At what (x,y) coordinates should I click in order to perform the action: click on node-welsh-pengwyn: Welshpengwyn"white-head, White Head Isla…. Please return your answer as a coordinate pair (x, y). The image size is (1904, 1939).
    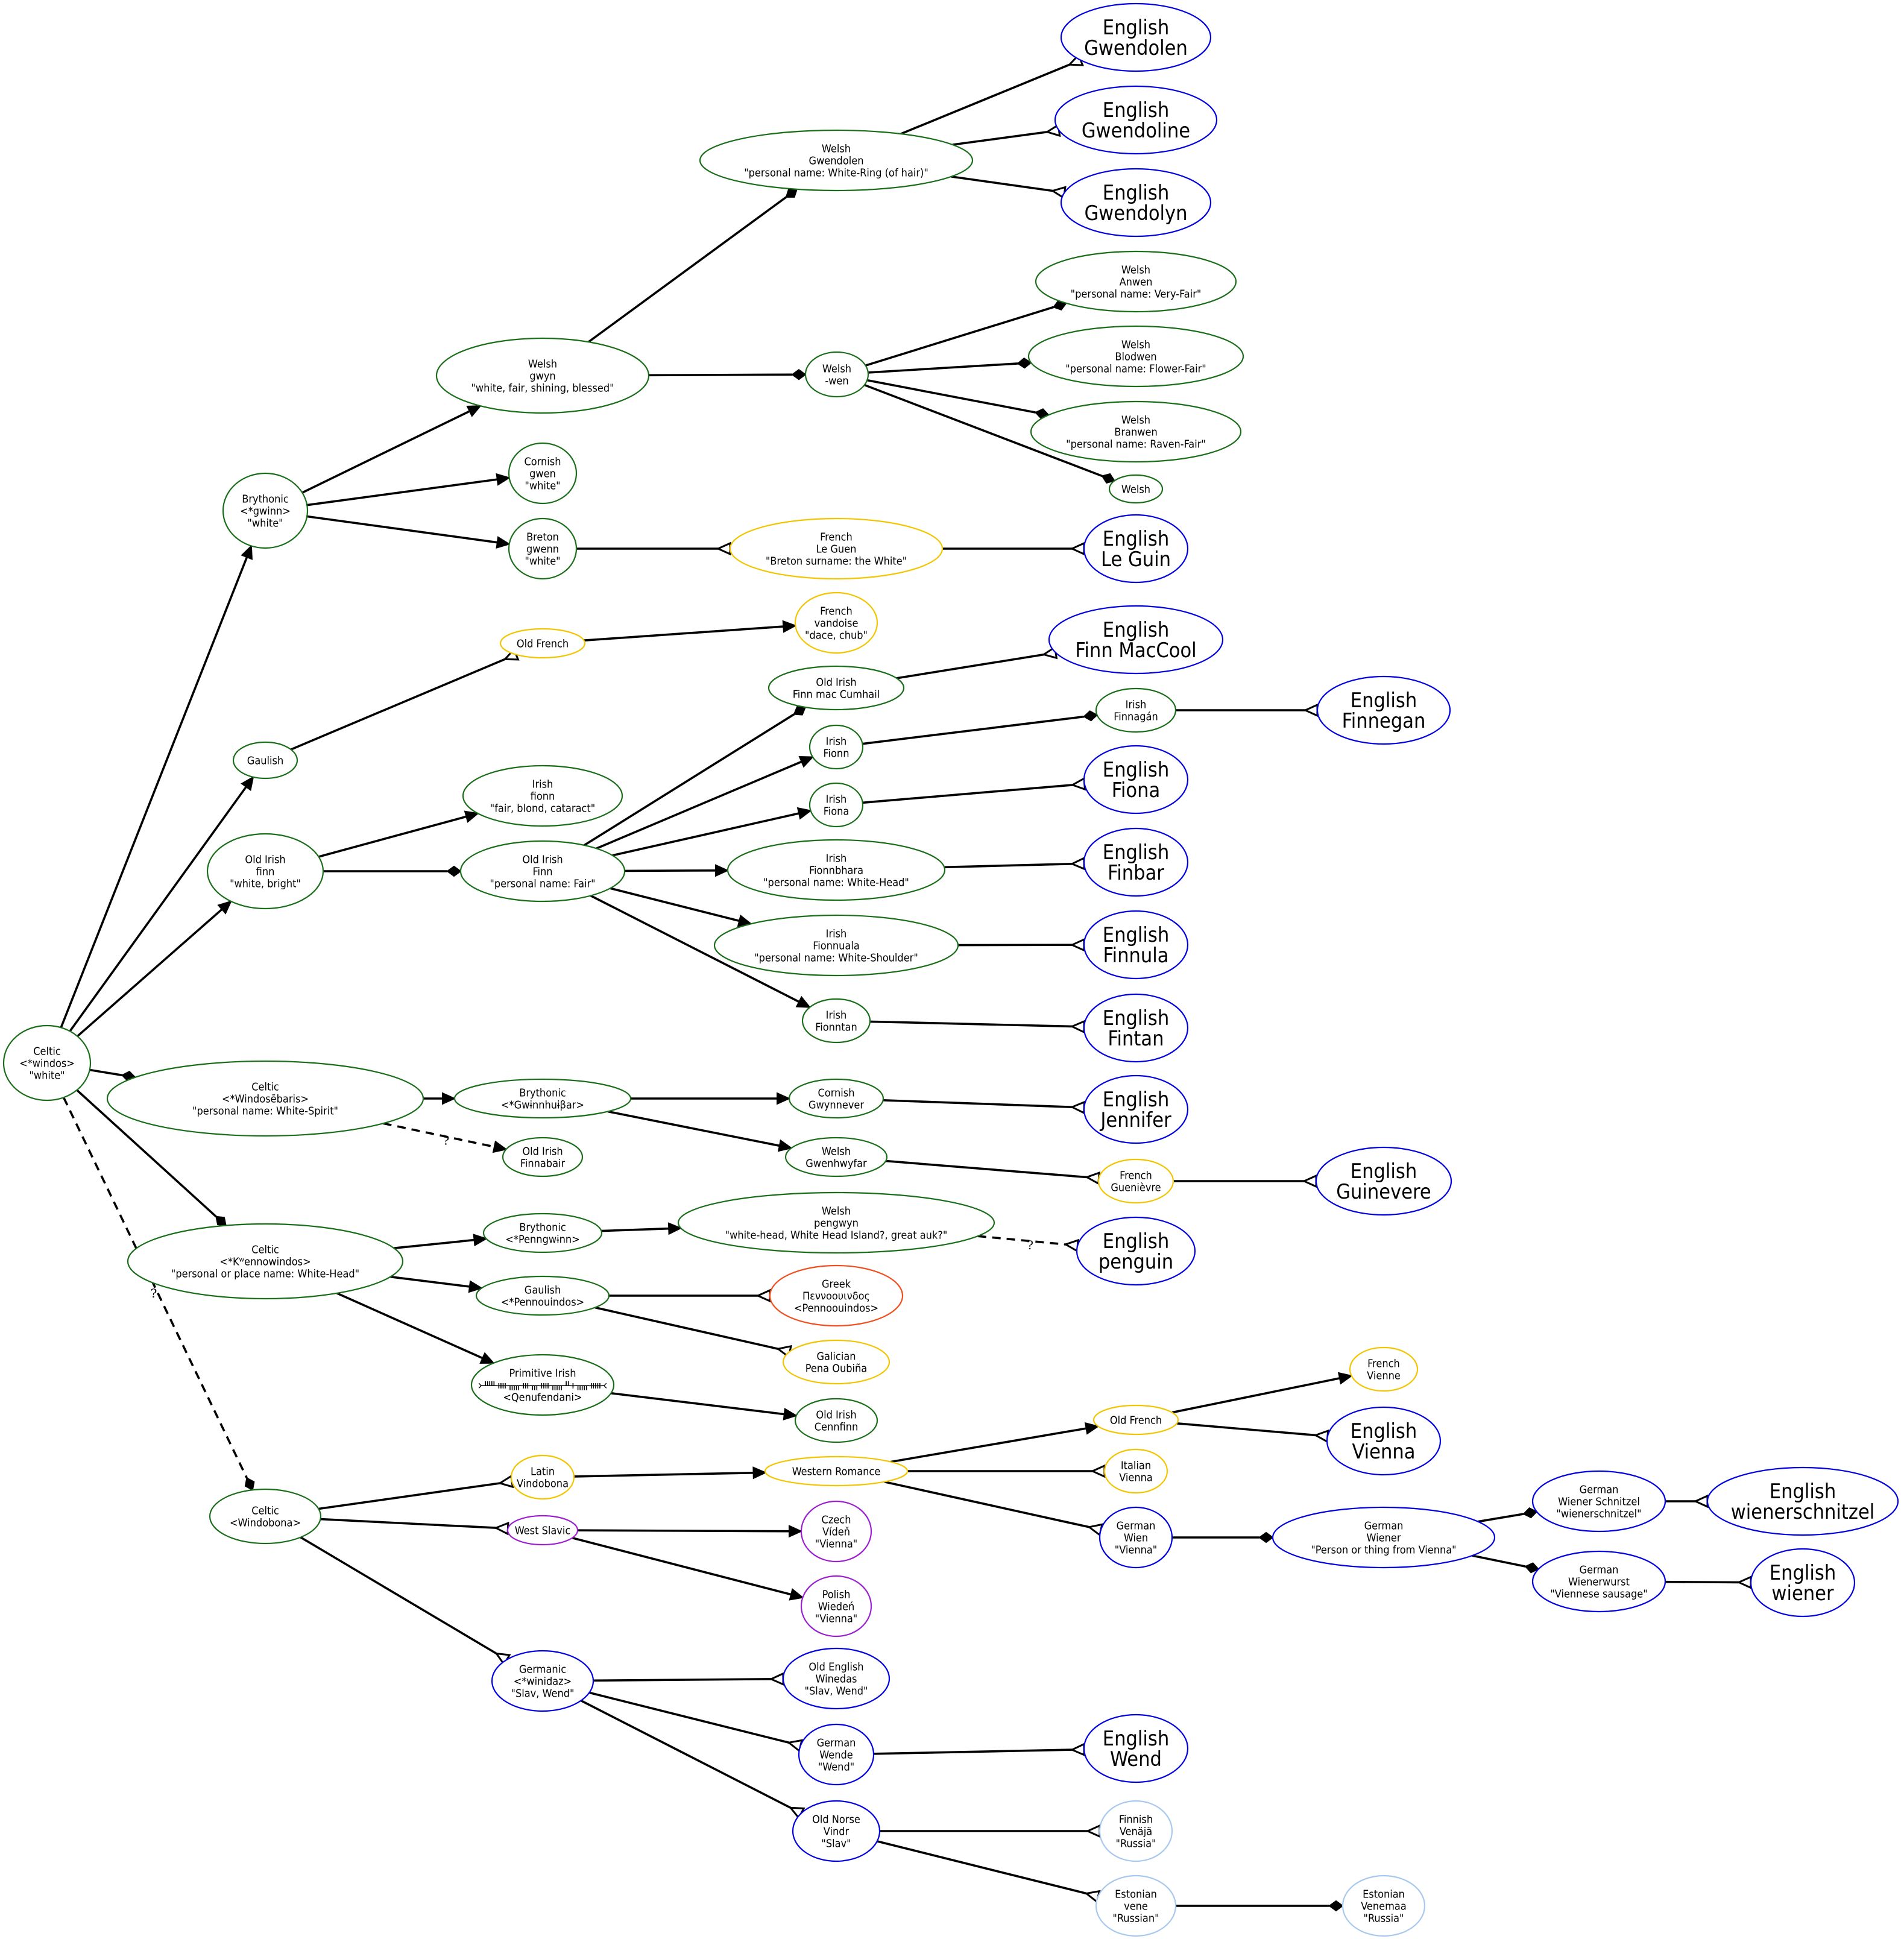
    Looking at the image, I should click on (836, 1222).